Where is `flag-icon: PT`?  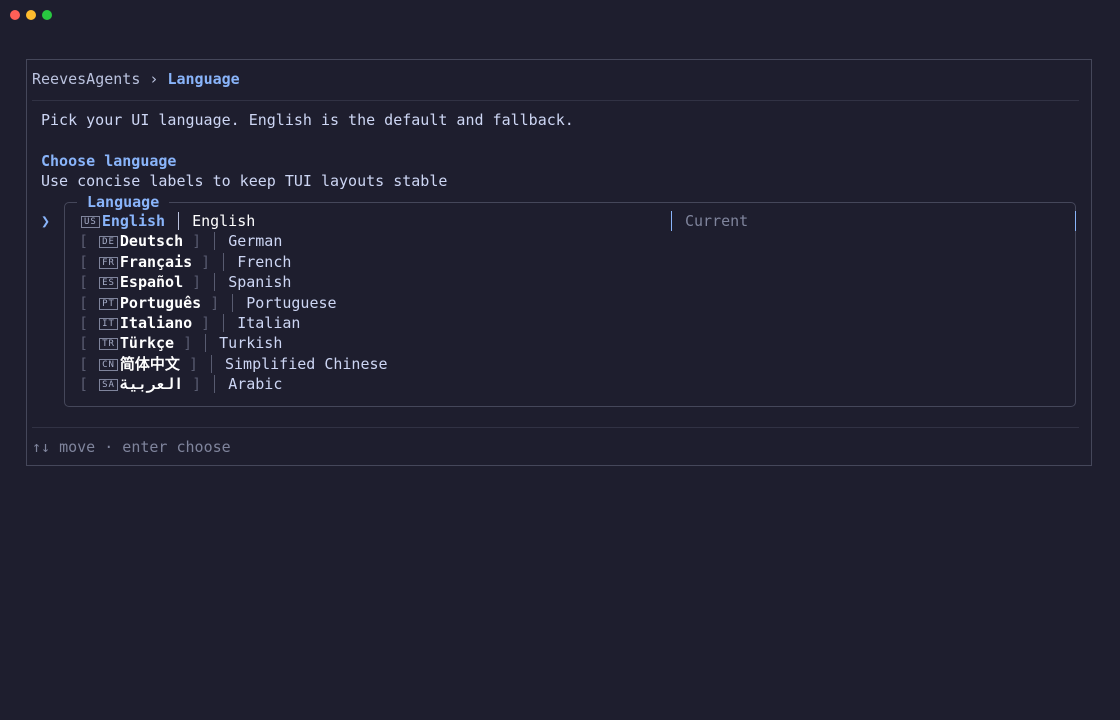
flag-icon: PT is located at coordinates (108, 303).